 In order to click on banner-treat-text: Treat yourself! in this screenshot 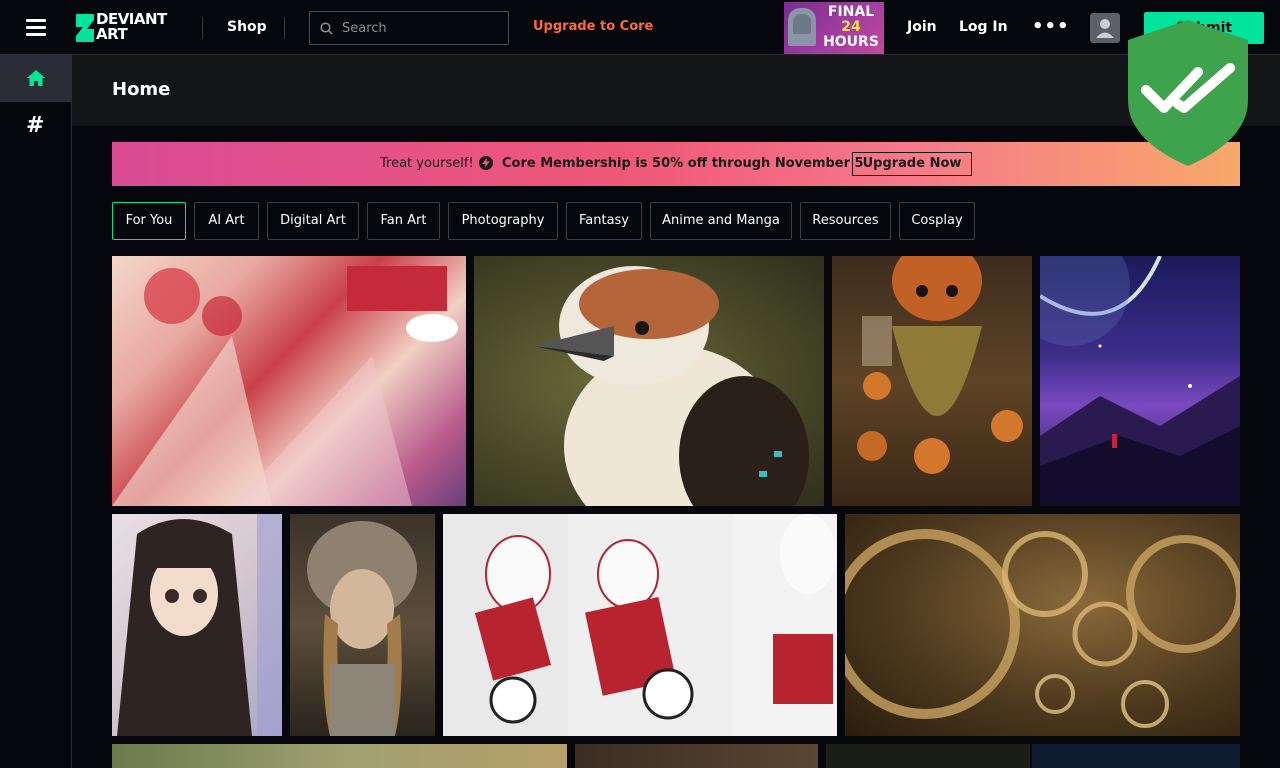, I will do `click(427, 163)`.